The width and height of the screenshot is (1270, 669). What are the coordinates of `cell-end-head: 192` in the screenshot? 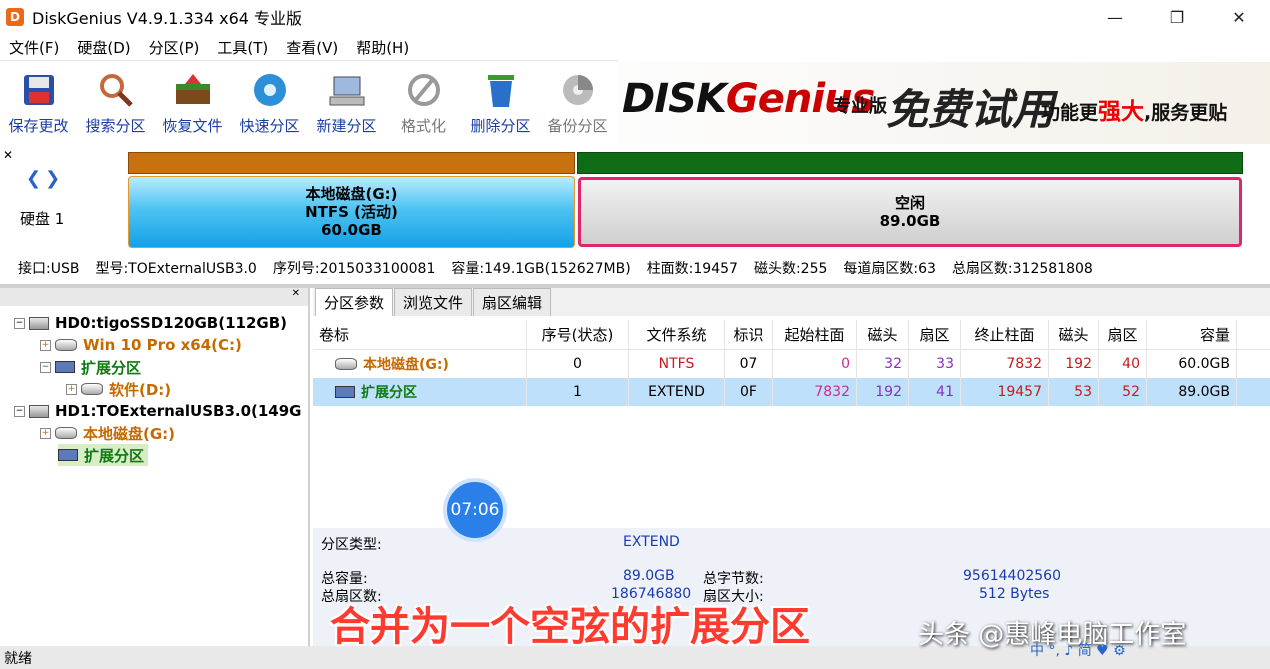 It's located at (1074, 364).